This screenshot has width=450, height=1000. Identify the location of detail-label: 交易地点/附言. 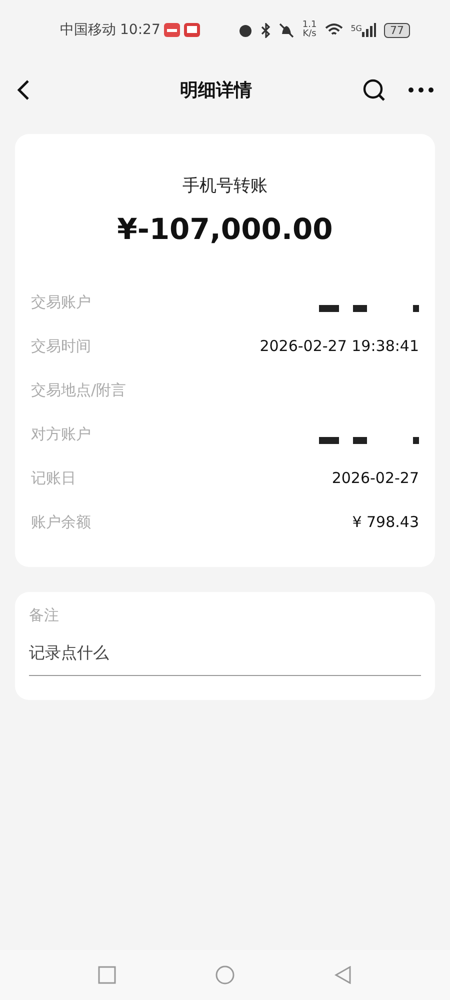
(78, 390).